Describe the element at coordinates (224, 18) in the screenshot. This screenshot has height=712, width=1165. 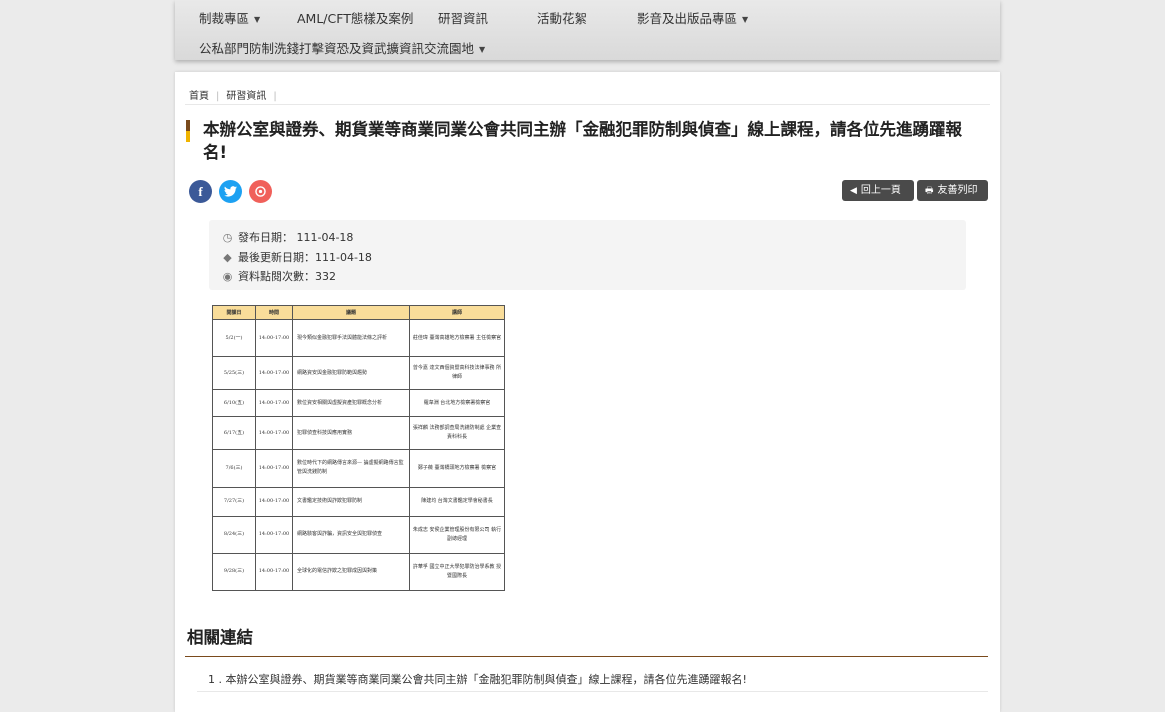
I see `nav-item-label: 制裁專區` at that location.